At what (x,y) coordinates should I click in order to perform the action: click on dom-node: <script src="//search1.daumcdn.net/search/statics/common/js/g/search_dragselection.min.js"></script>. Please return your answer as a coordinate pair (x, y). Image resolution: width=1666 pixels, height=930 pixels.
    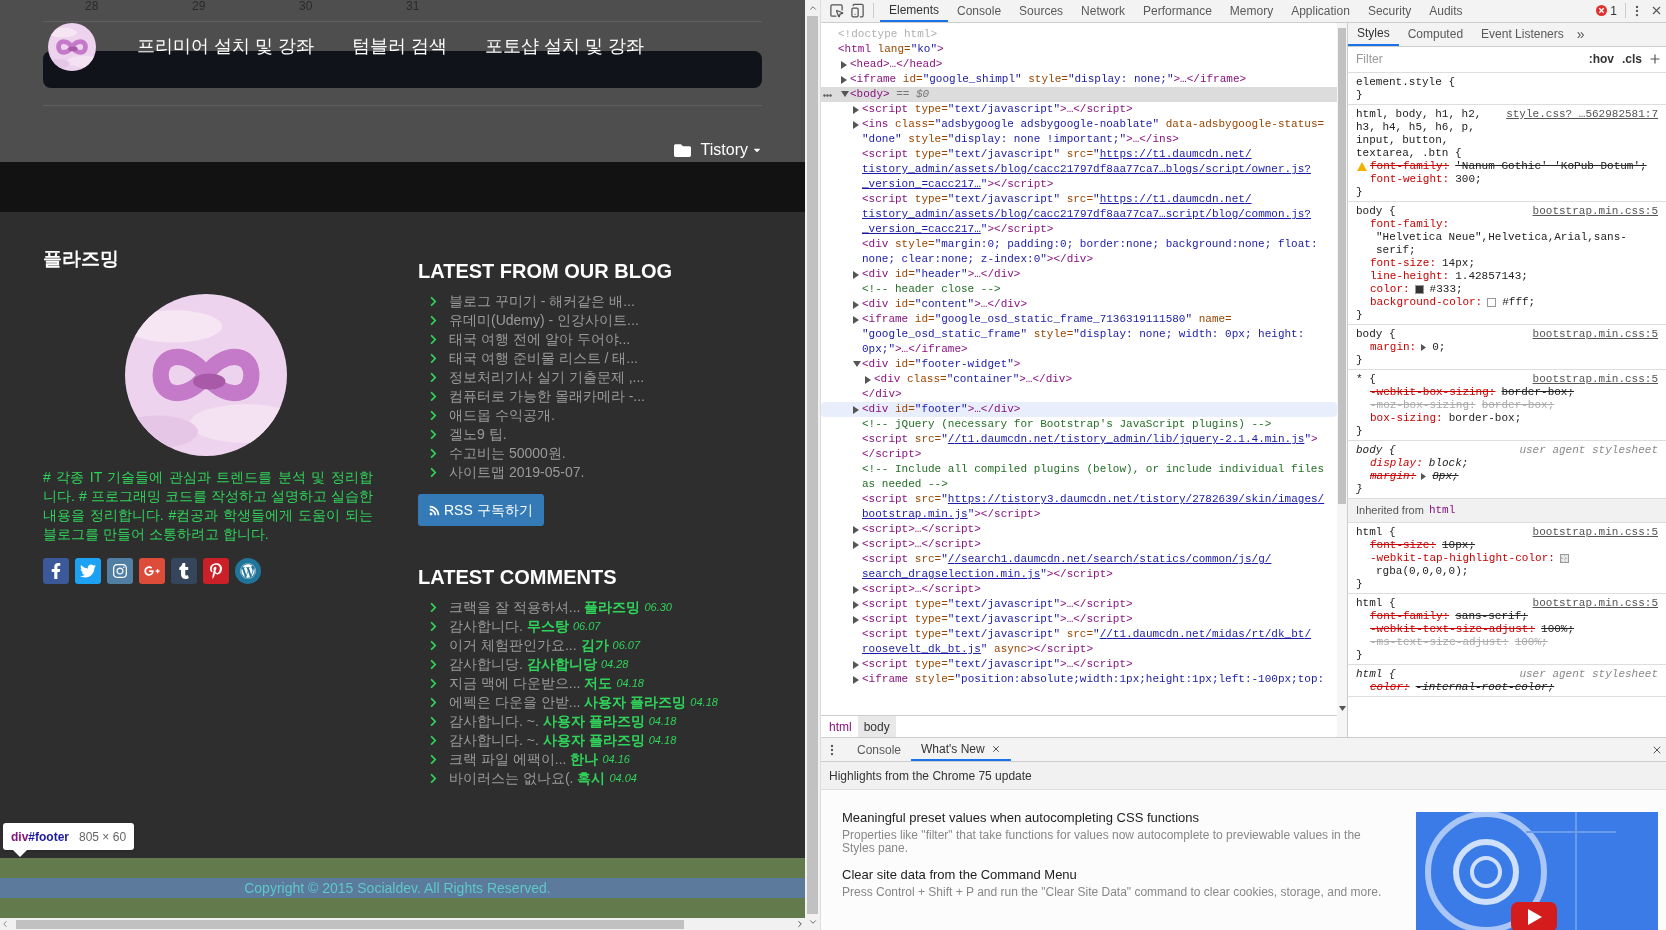
    Looking at the image, I should click on (1097, 566).